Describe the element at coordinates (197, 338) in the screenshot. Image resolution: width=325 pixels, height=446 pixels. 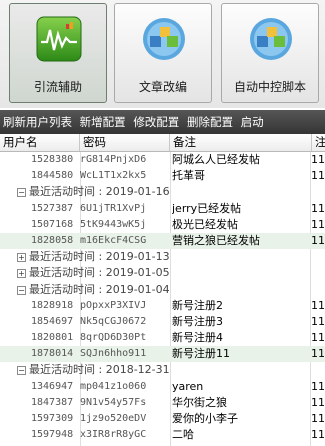
I see `note-cell: 新号注册4` at that location.